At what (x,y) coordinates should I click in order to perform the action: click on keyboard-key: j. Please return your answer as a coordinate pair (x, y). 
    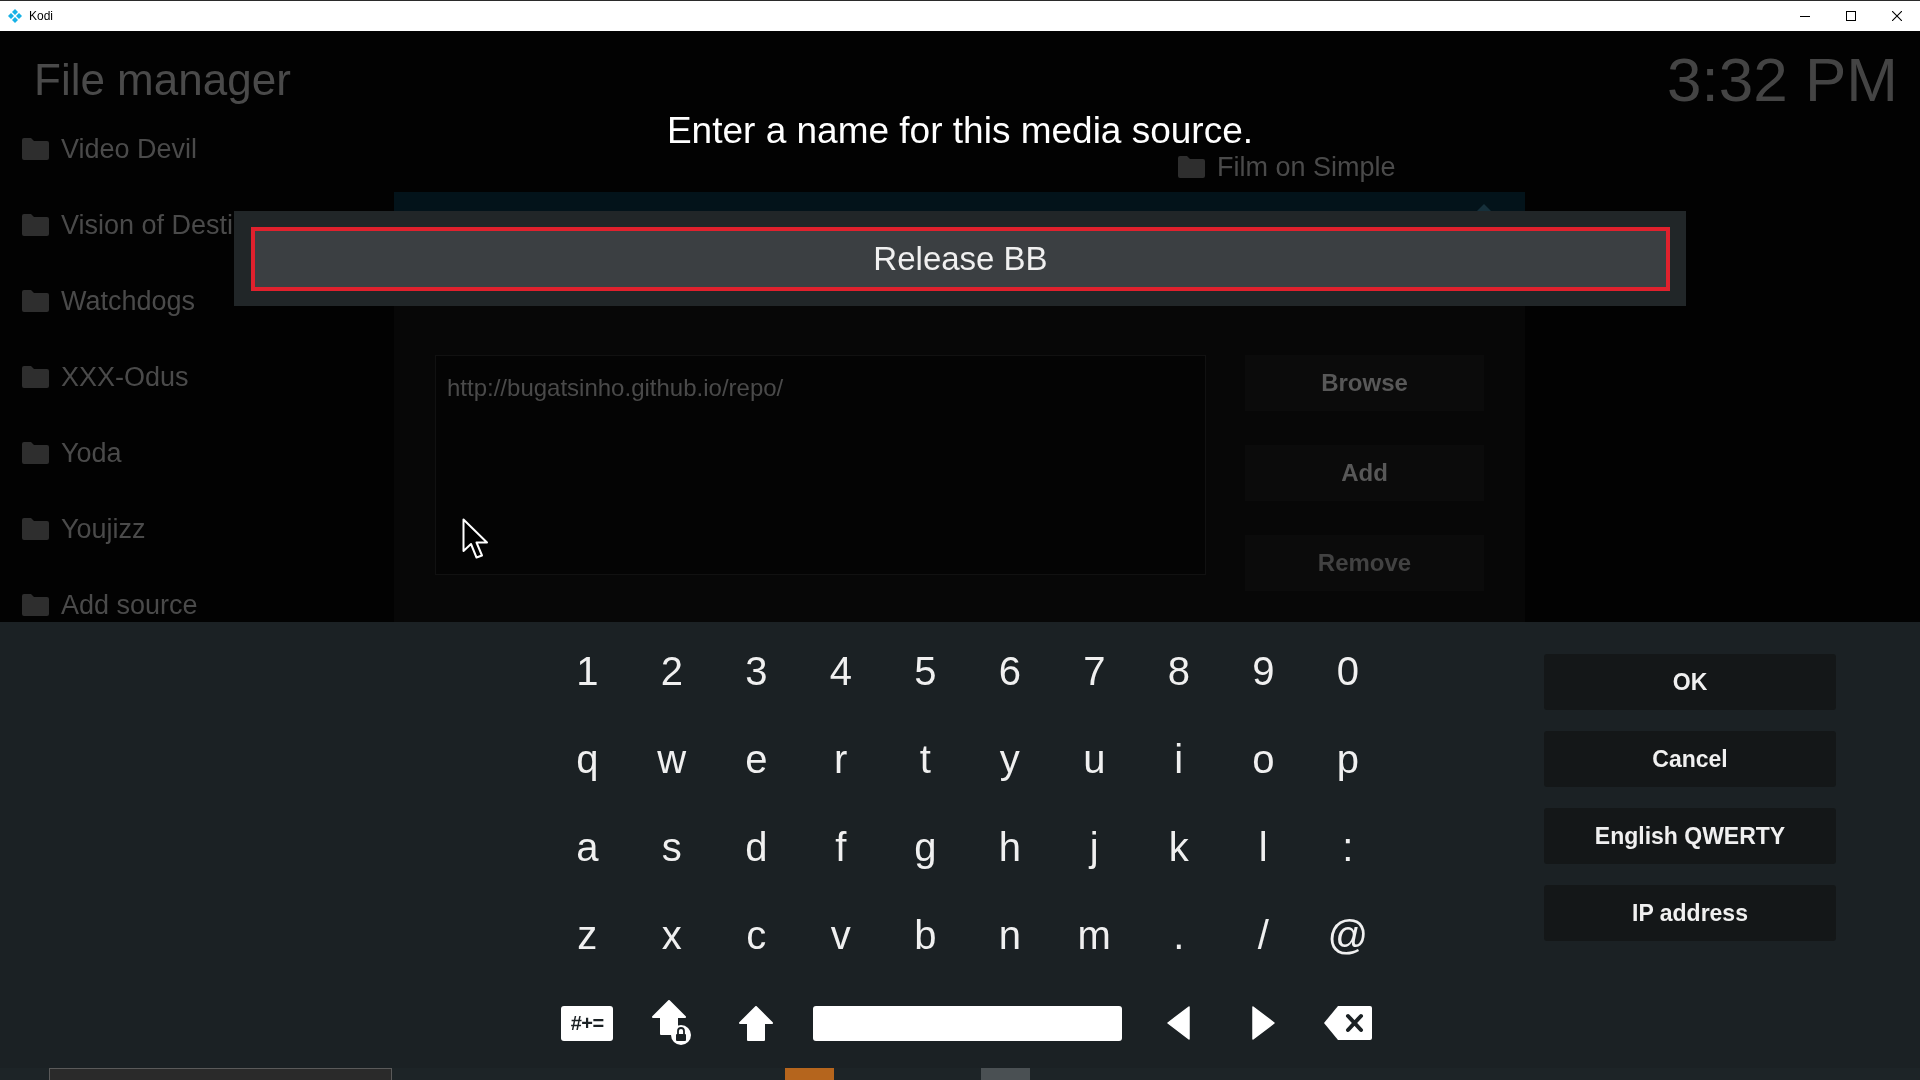
    Looking at the image, I should click on (1094, 847).